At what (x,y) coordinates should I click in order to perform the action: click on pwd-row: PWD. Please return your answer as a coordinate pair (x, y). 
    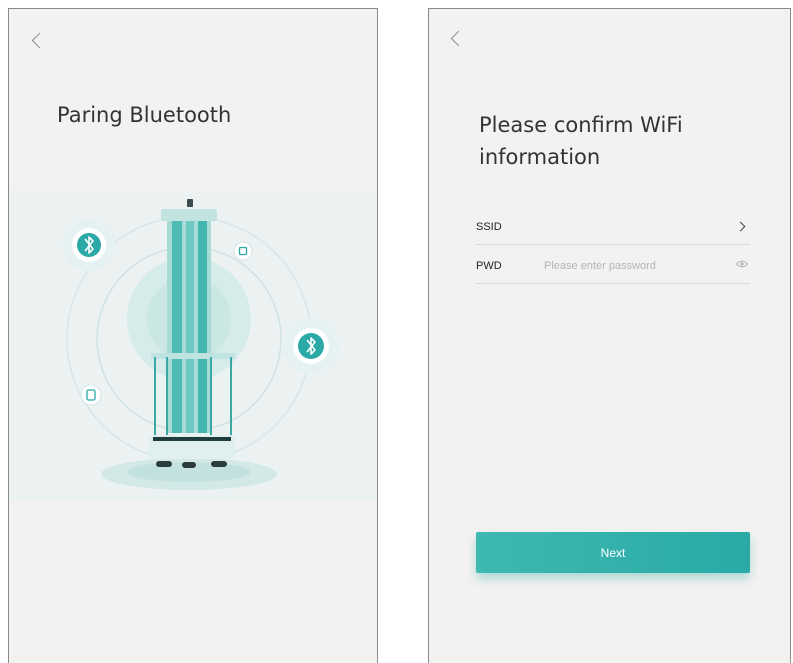
    Looking at the image, I should click on (613, 265).